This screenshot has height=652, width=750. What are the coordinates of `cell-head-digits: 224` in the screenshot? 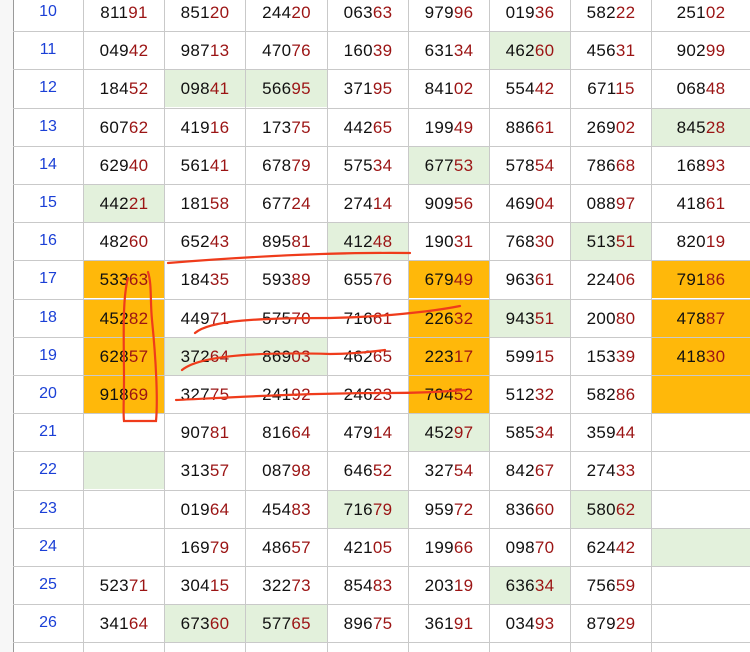 It's located at (601, 279).